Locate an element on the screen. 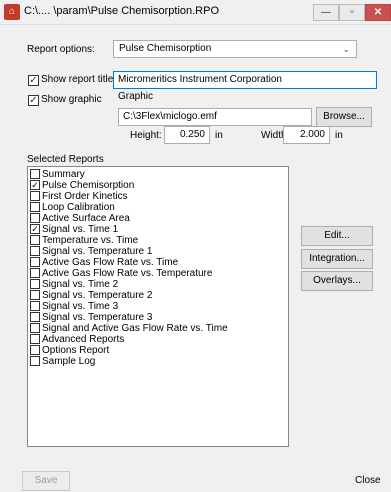 The image size is (391, 492). report-label: Temperature vs. Time is located at coordinates (90, 240).